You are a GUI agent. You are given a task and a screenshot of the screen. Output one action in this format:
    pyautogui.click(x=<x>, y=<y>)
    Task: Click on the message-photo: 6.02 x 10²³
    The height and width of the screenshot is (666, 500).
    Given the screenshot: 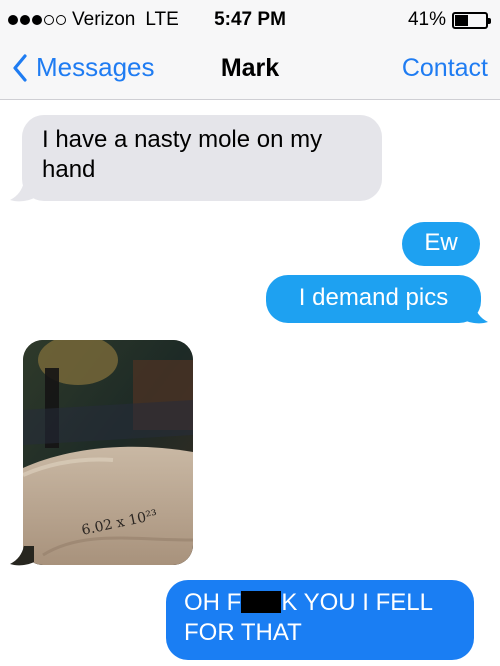 What is the action you would take?
    pyautogui.click(x=108, y=452)
    